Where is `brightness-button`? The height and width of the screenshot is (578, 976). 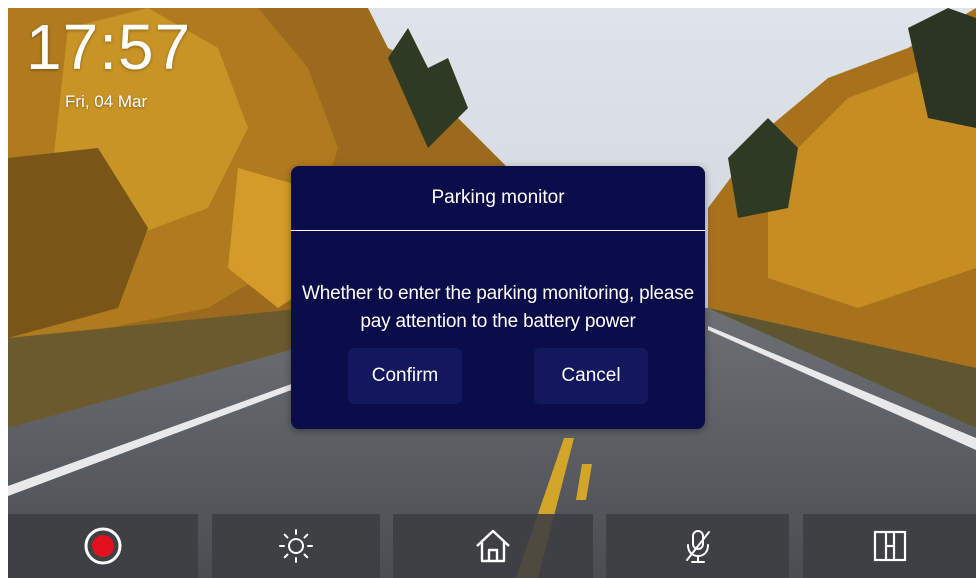
brightness-button is located at coordinates (296, 546).